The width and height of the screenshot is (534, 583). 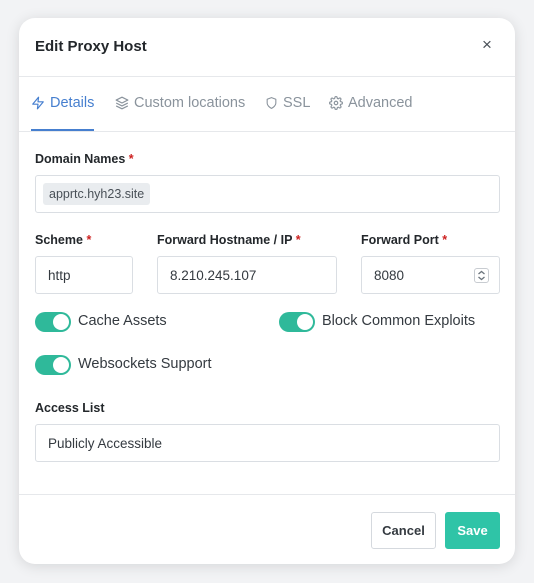 I want to click on domain-chip: apprtc.hyh23.site, so click(x=97, y=194).